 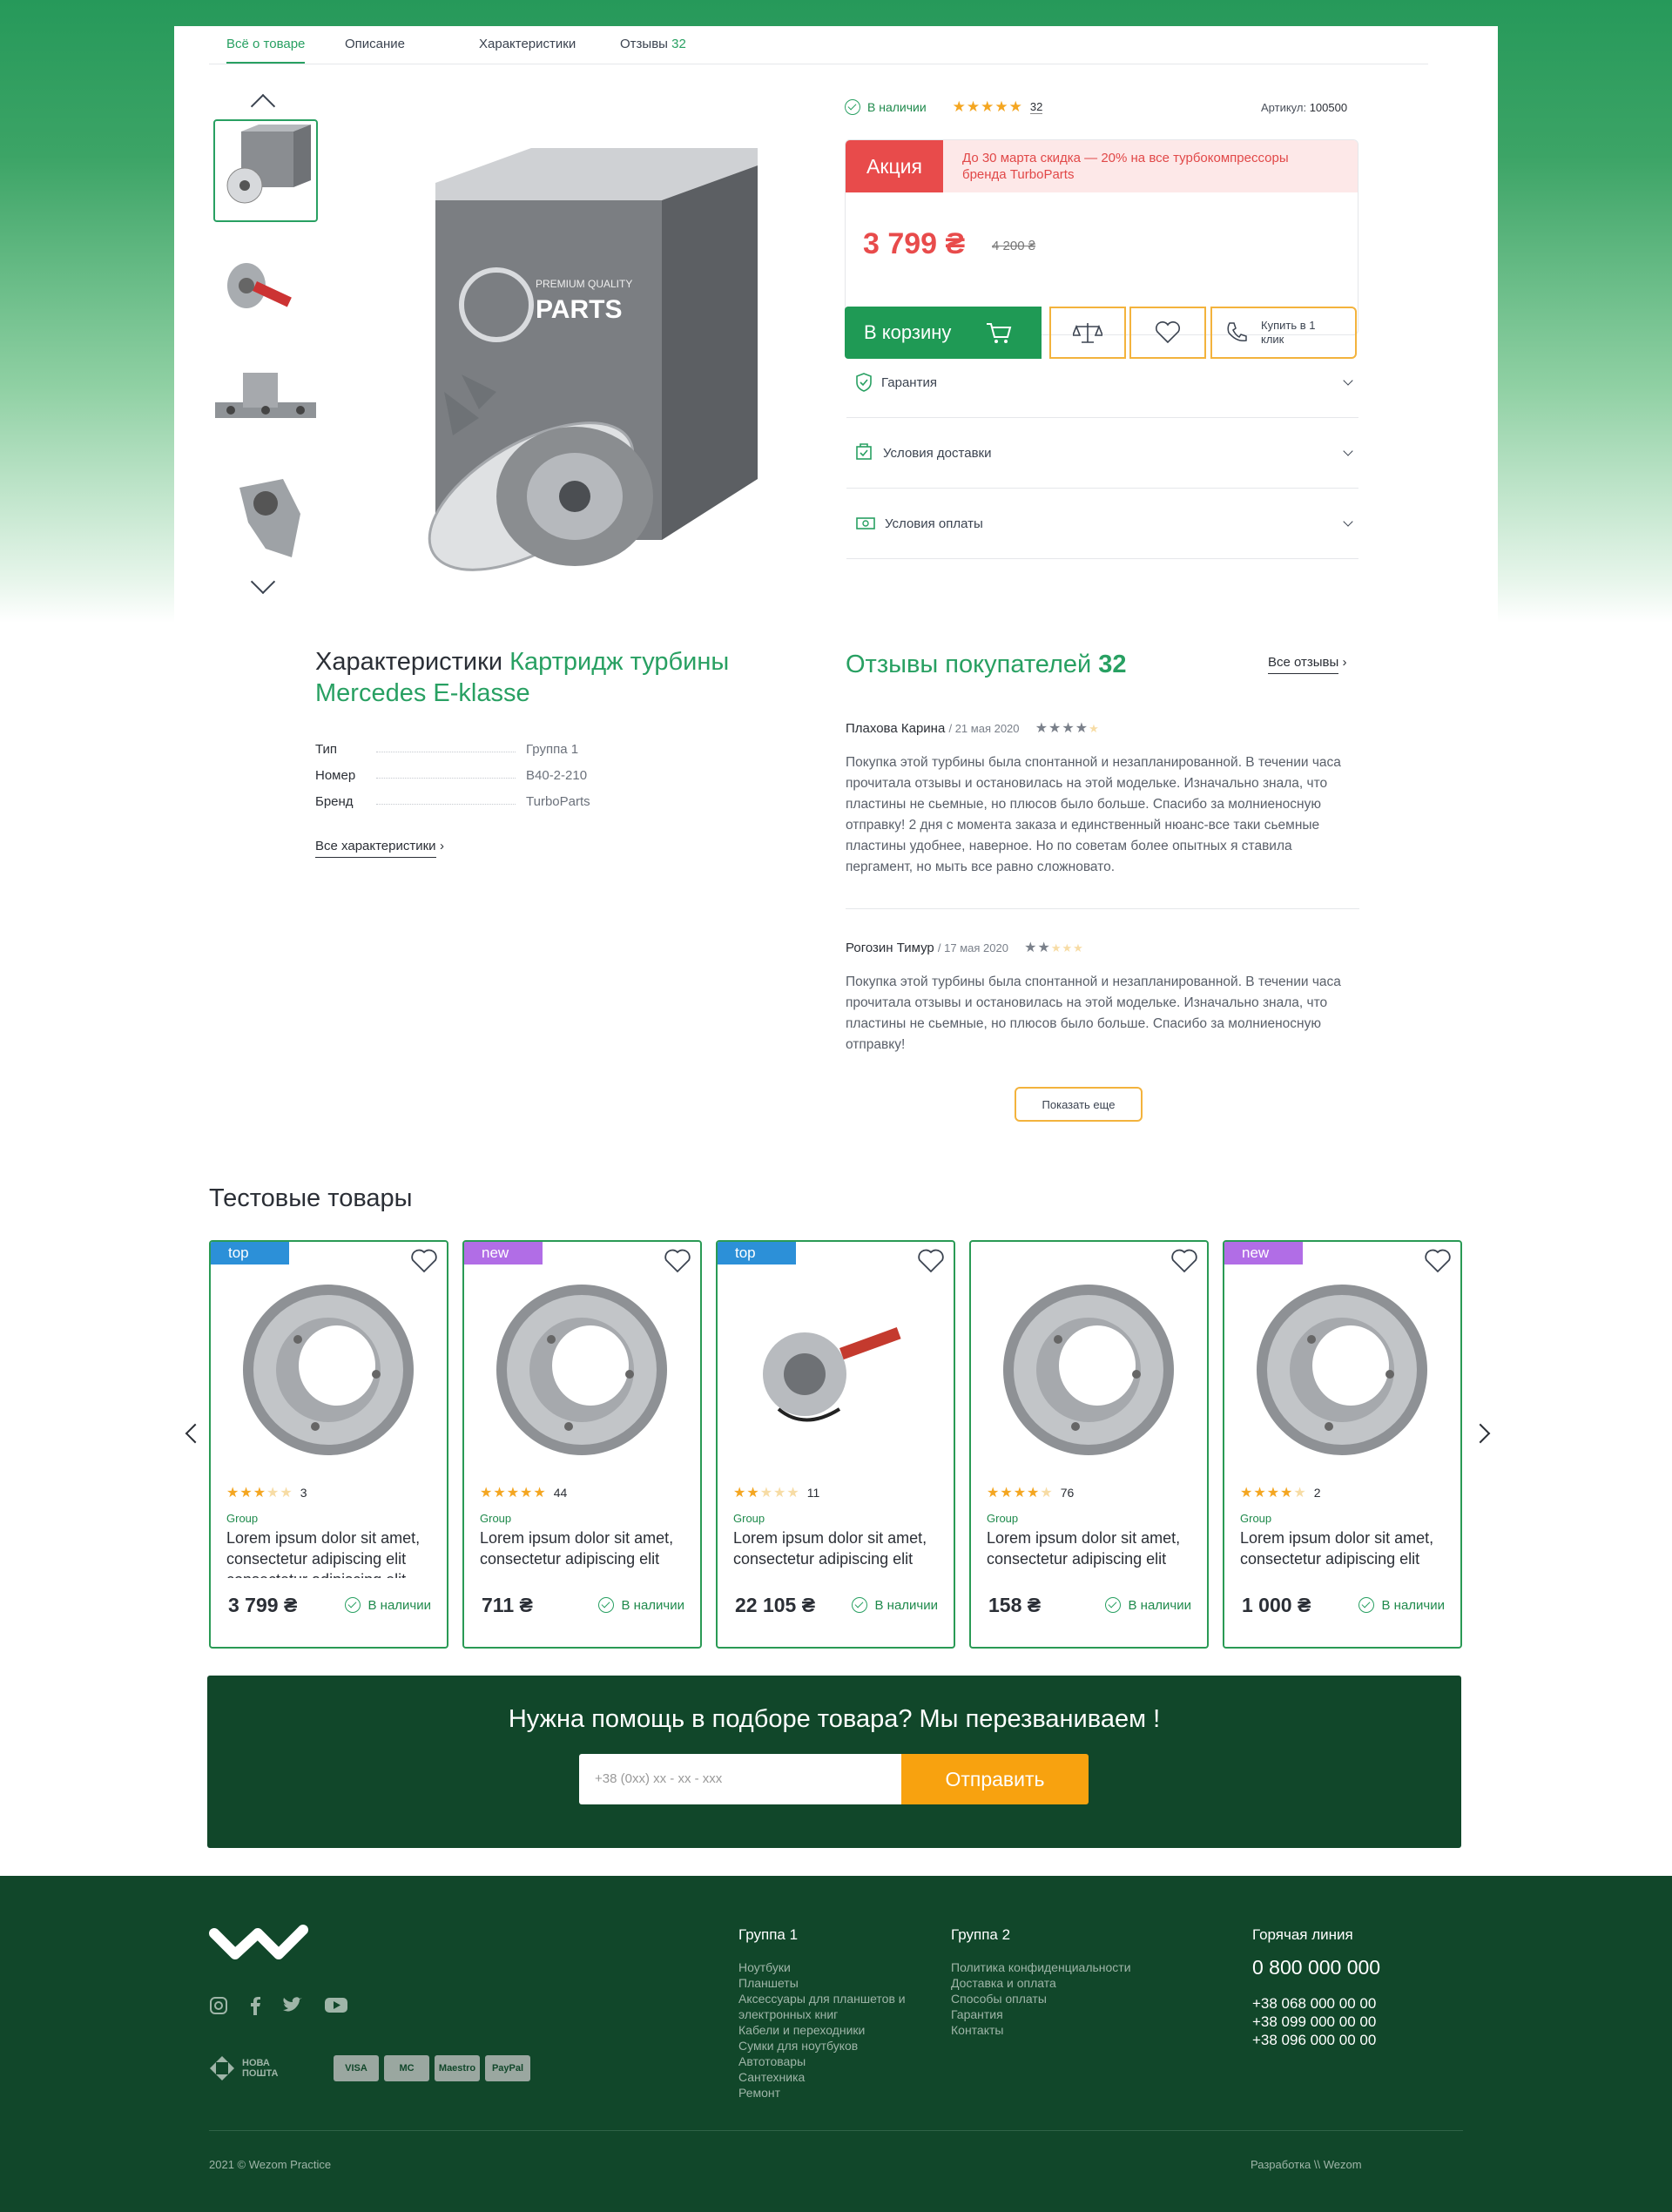 I want to click on product-image, so click(x=581, y=1370).